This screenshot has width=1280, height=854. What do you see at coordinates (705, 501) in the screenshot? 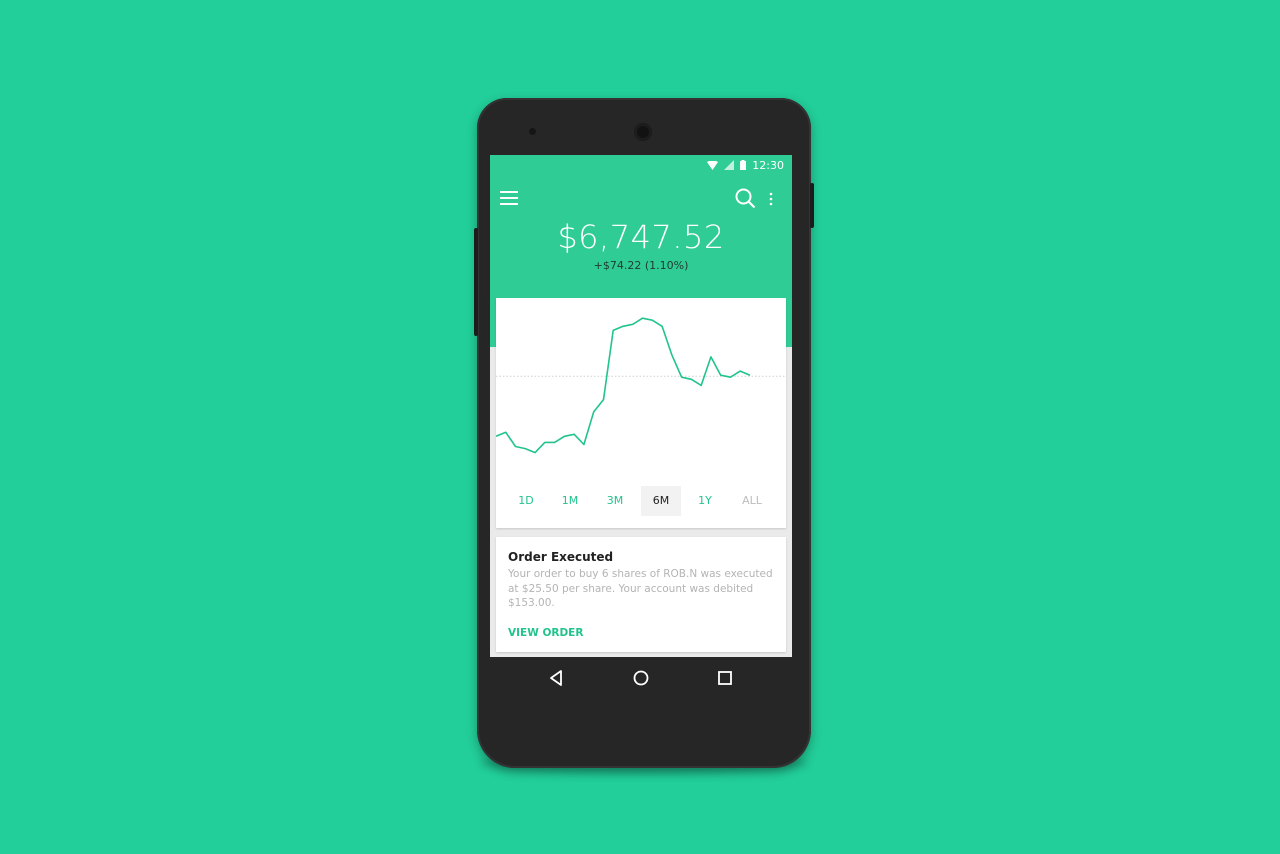
I see `range-tab-1y: 1Y` at bounding box center [705, 501].